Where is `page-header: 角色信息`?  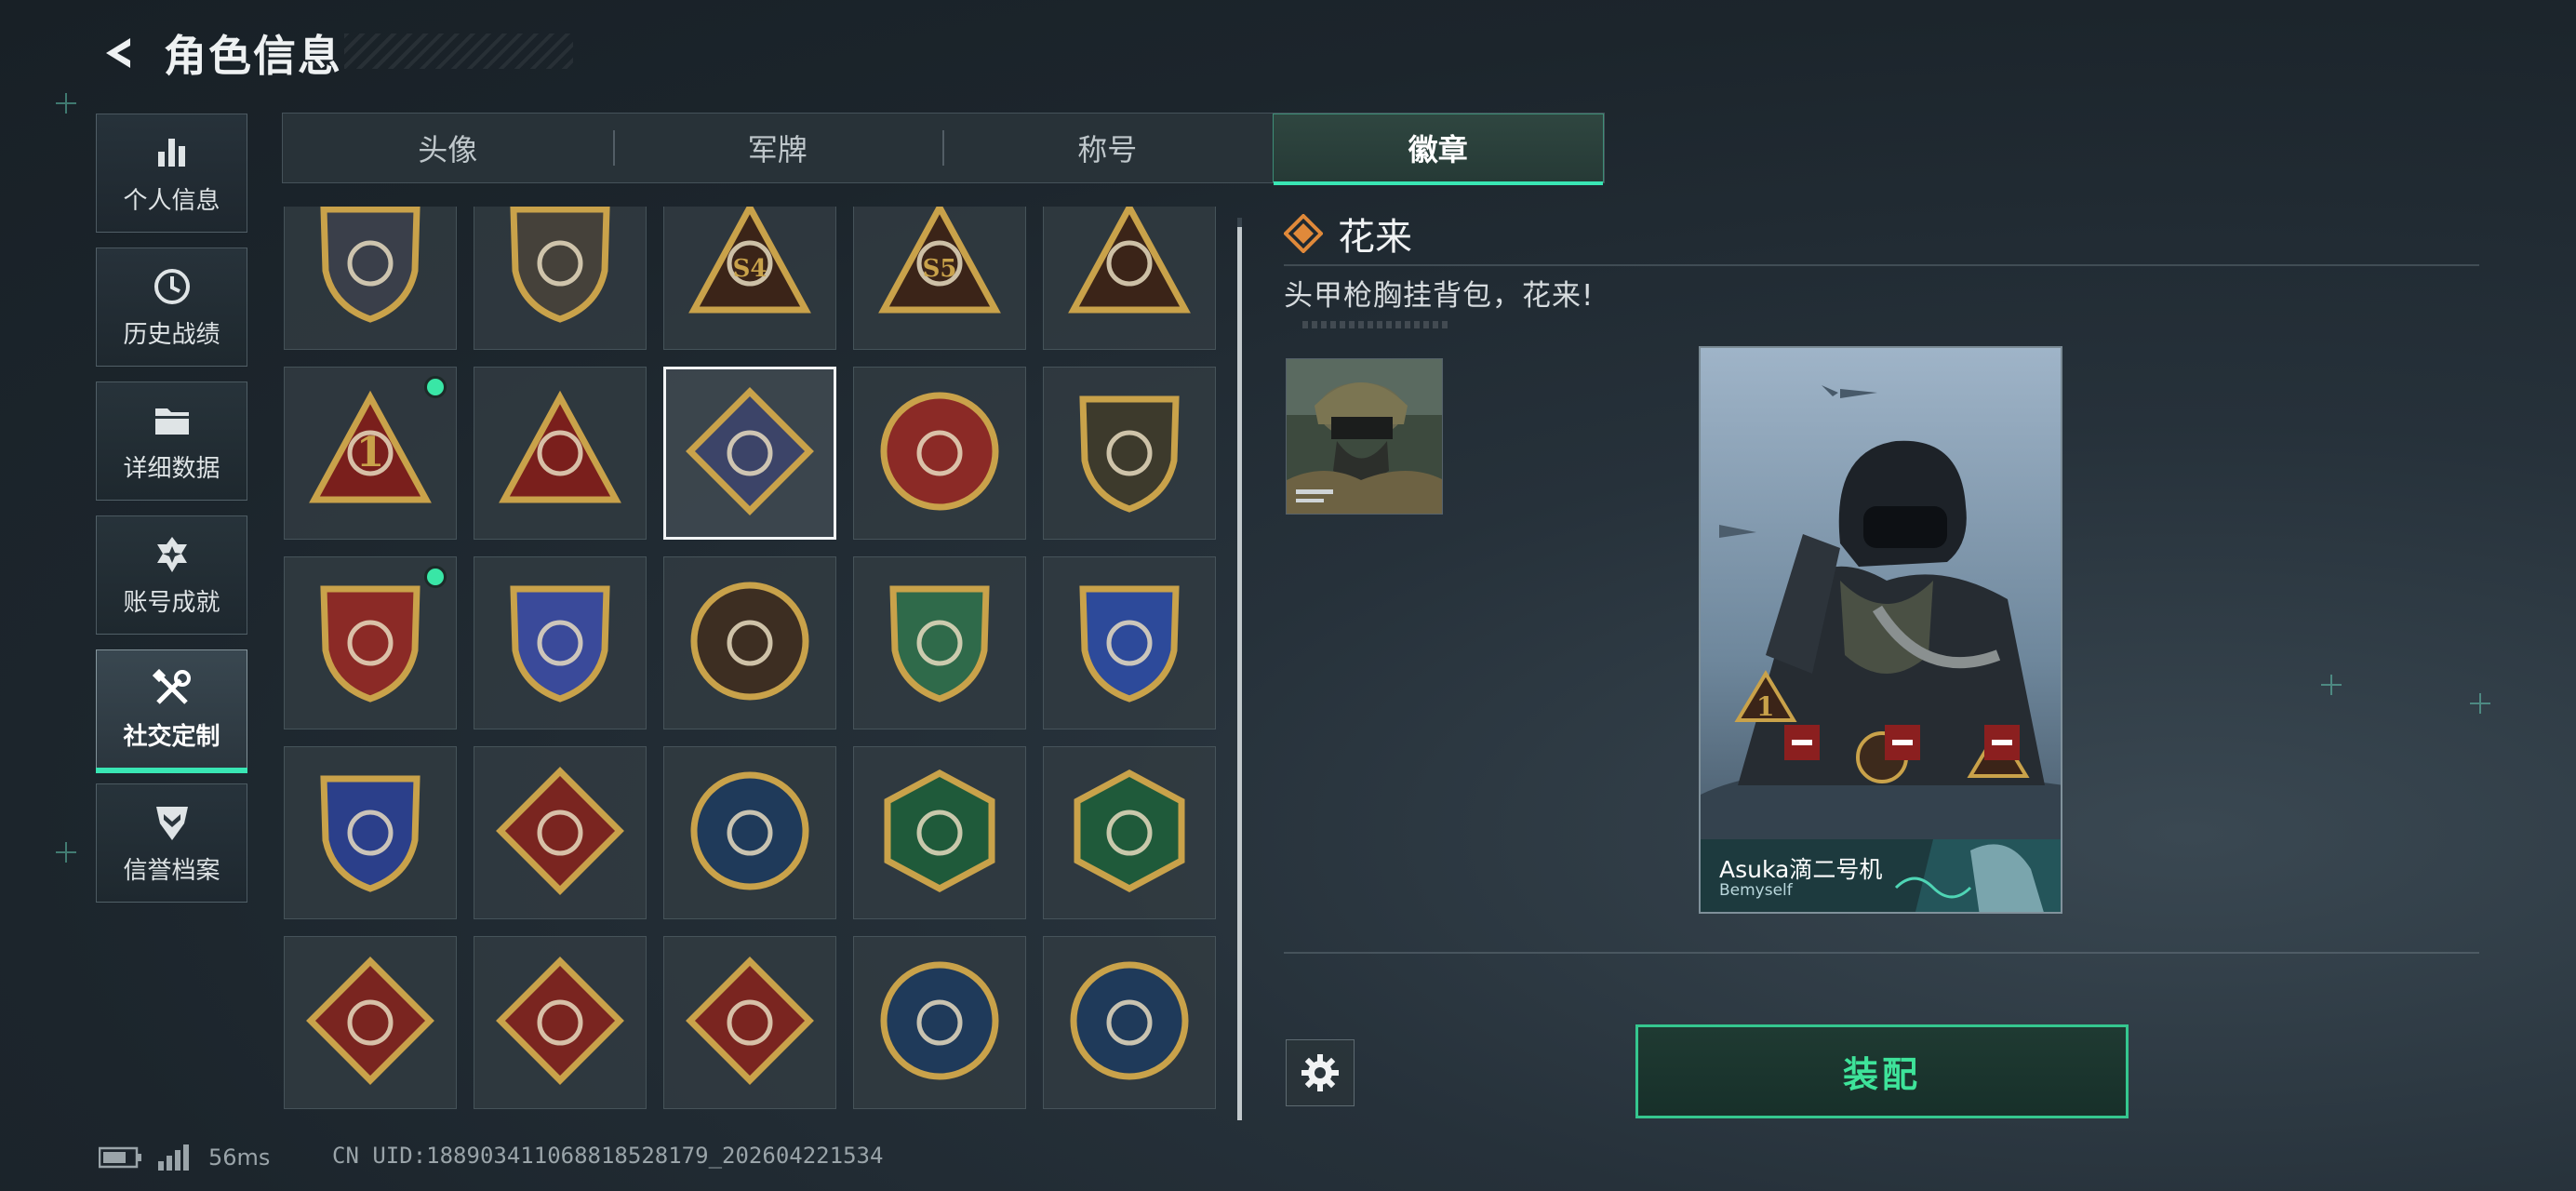
page-header: 角色信息 is located at coordinates (217, 53).